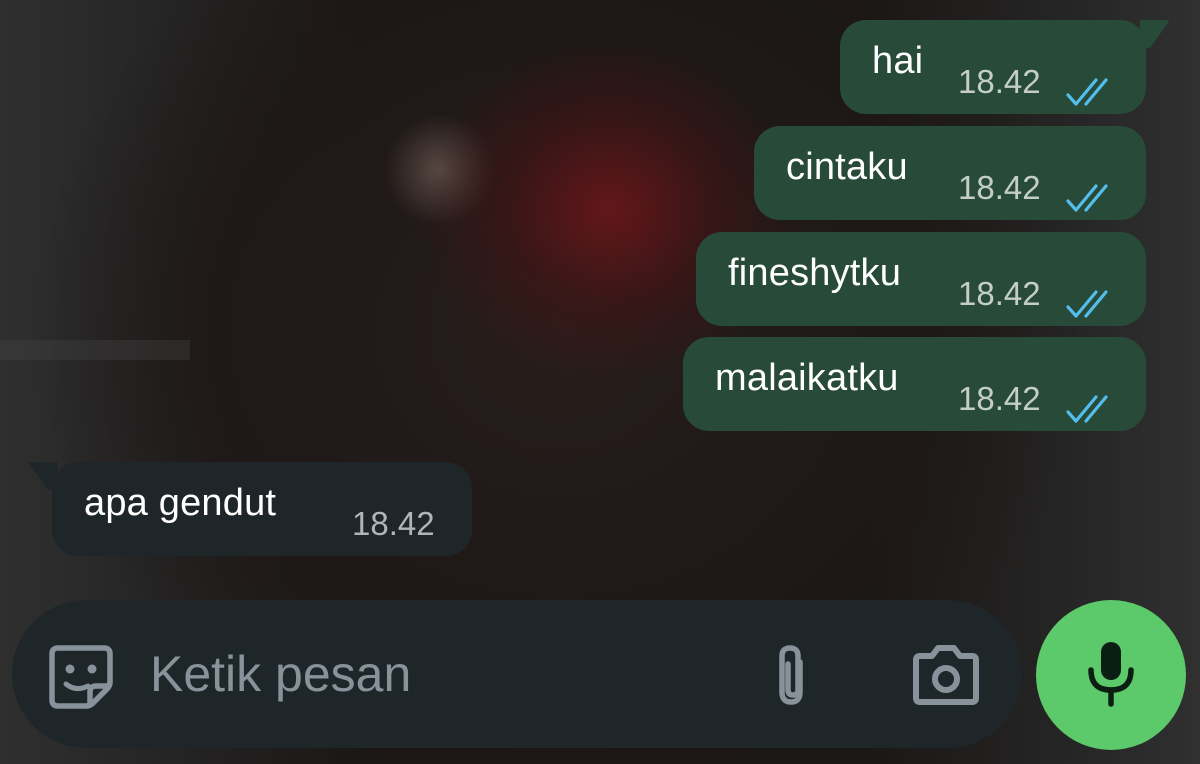 Image resolution: width=1200 pixels, height=764 pixels. What do you see at coordinates (847, 167) in the screenshot?
I see `message-text: cintaku` at bounding box center [847, 167].